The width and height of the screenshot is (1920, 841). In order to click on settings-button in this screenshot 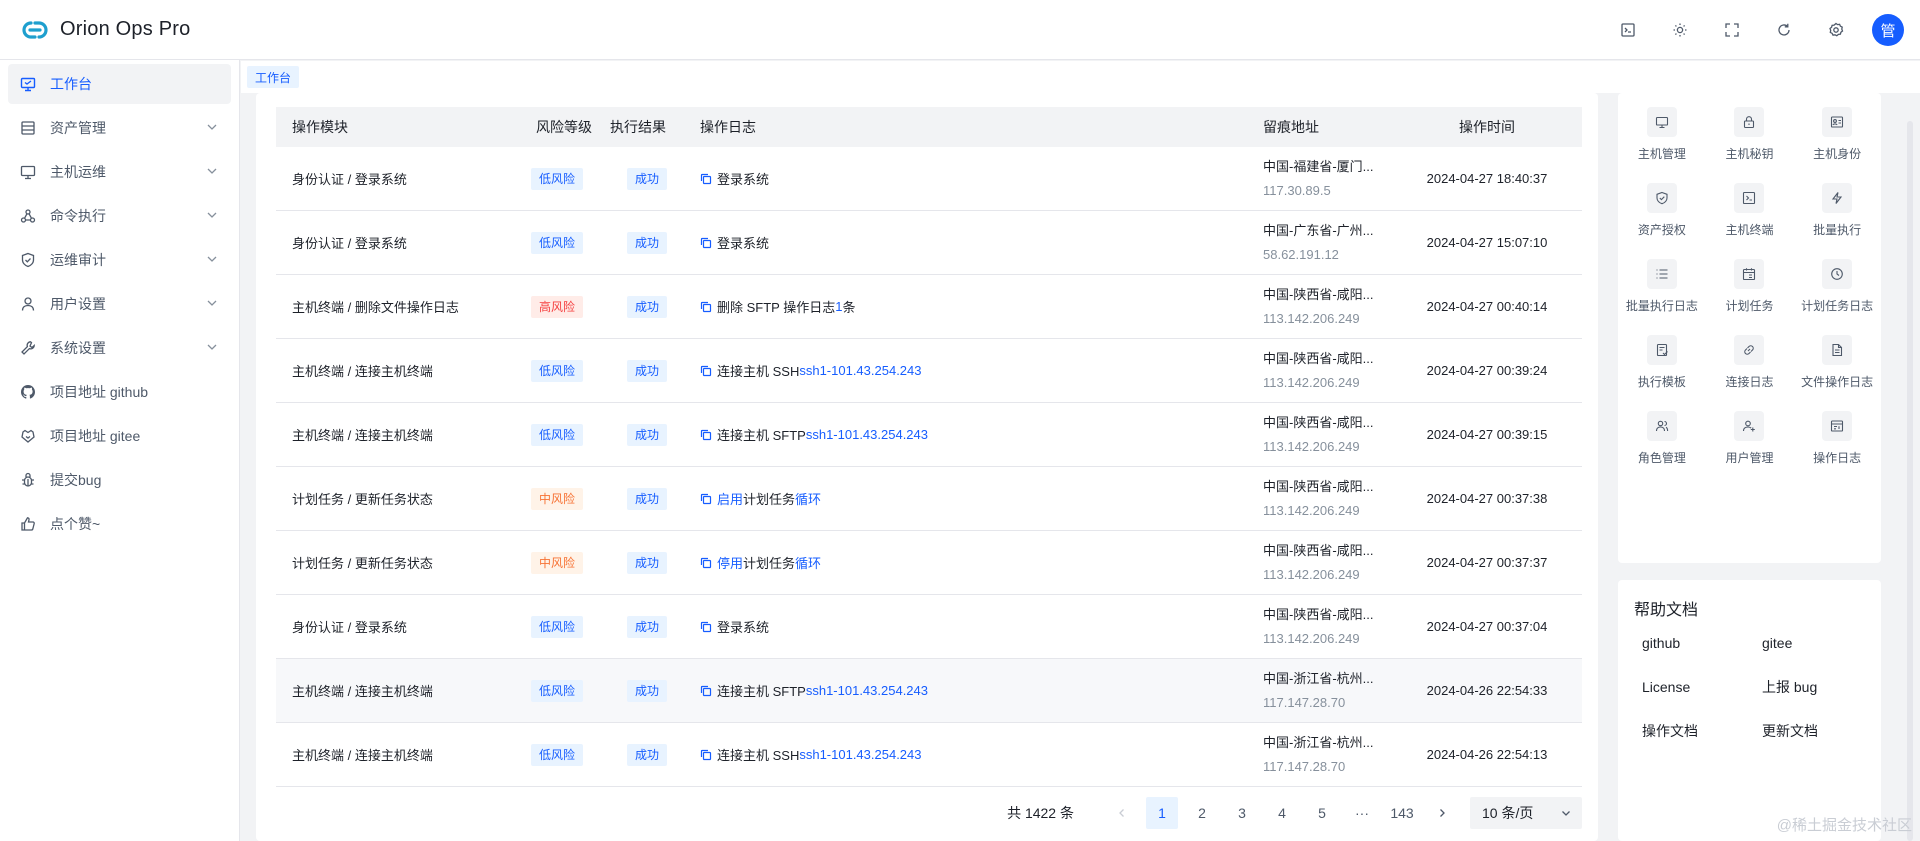, I will do `click(1836, 30)`.